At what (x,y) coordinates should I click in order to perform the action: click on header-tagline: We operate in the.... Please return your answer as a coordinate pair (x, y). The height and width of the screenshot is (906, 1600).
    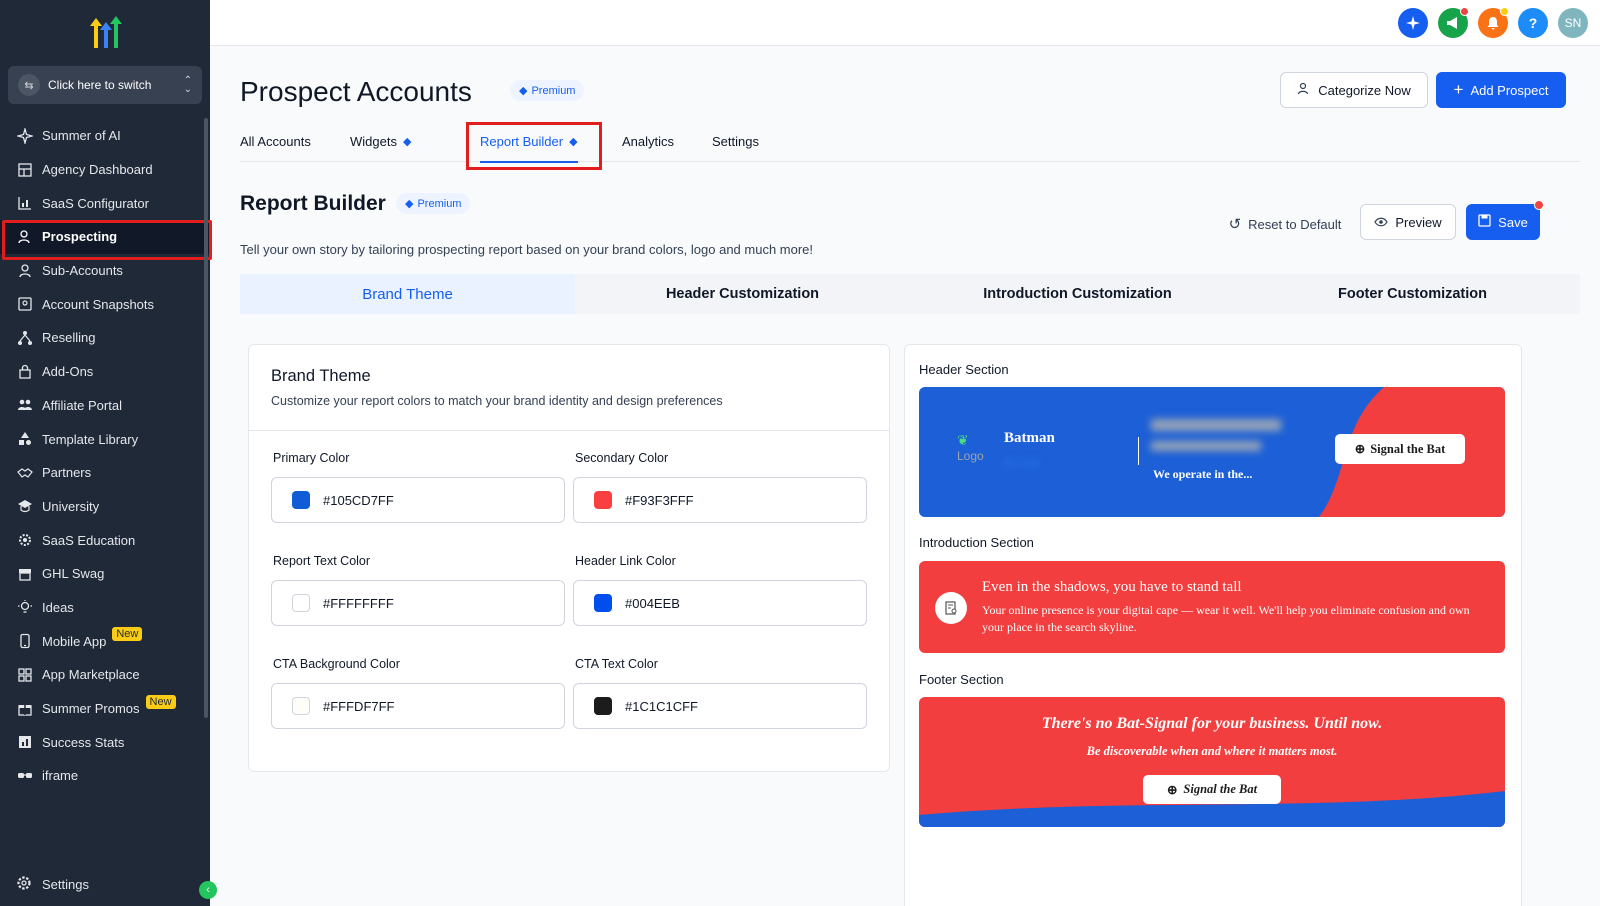
    Looking at the image, I should click on (1203, 474).